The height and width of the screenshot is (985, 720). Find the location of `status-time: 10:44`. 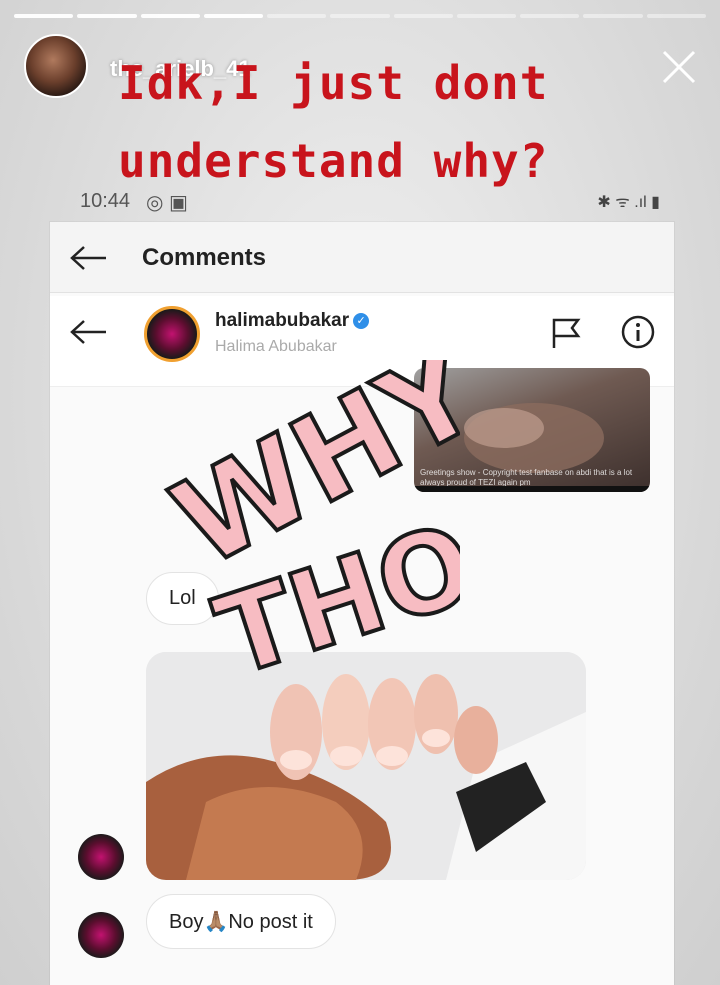

status-time: 10:44 is located at coordinates (105, 201).